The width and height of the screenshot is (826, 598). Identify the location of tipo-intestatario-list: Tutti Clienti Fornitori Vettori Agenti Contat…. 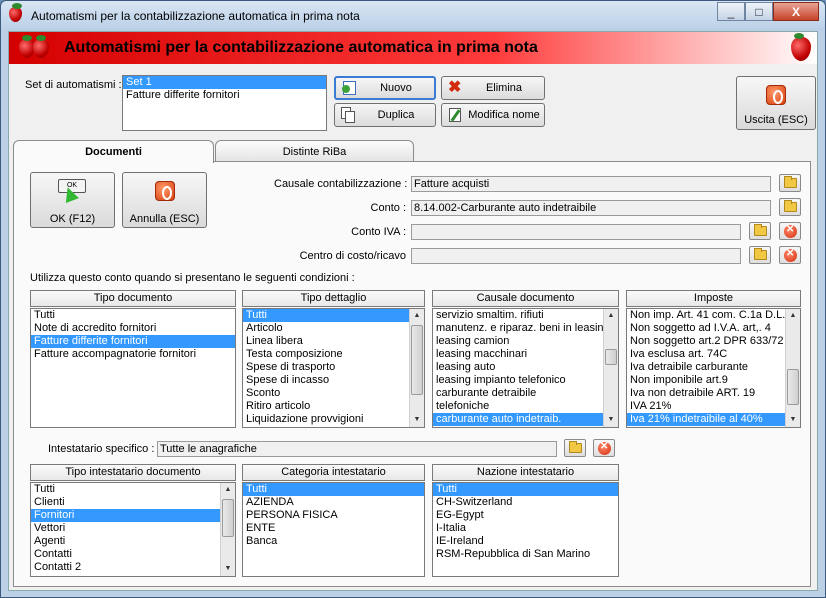
(133, 529).